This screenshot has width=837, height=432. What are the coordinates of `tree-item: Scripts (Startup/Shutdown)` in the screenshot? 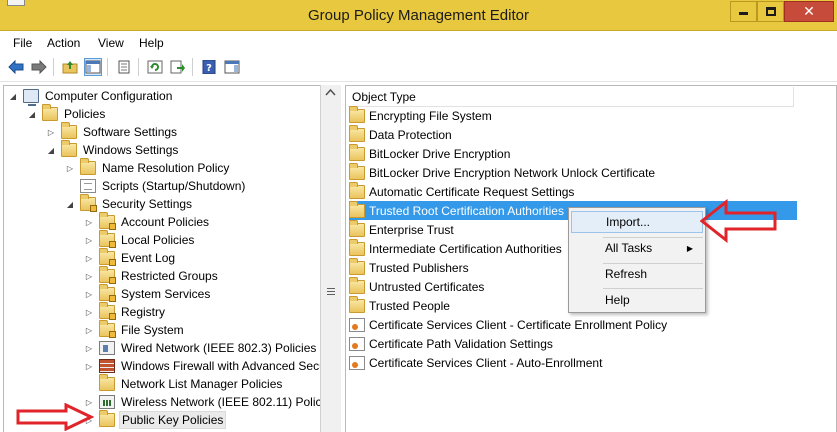 It's located at (155, 186).